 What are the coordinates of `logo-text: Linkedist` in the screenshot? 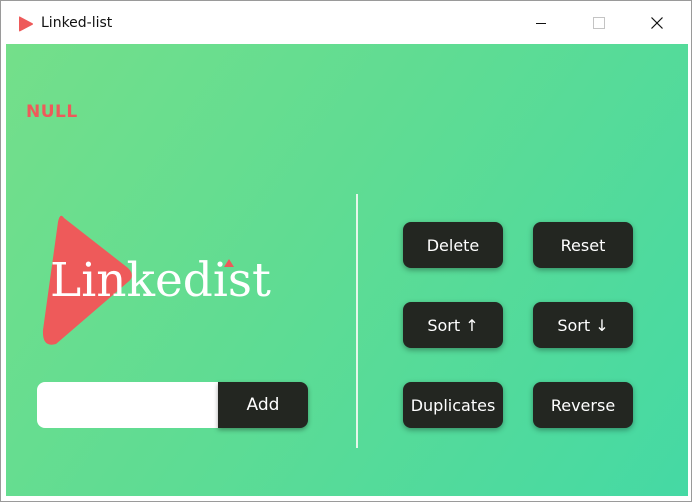 It's located at (160, 280).